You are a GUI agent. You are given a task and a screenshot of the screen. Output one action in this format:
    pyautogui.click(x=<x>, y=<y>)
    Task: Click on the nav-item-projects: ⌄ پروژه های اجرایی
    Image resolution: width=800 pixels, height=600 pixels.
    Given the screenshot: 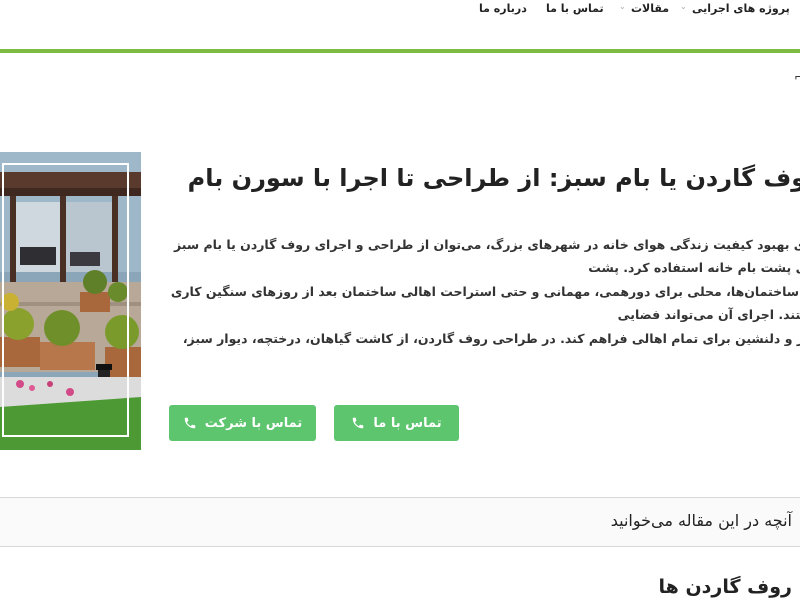 What is the action you would take?
    pyautogui.click(x=735, y=8)
    